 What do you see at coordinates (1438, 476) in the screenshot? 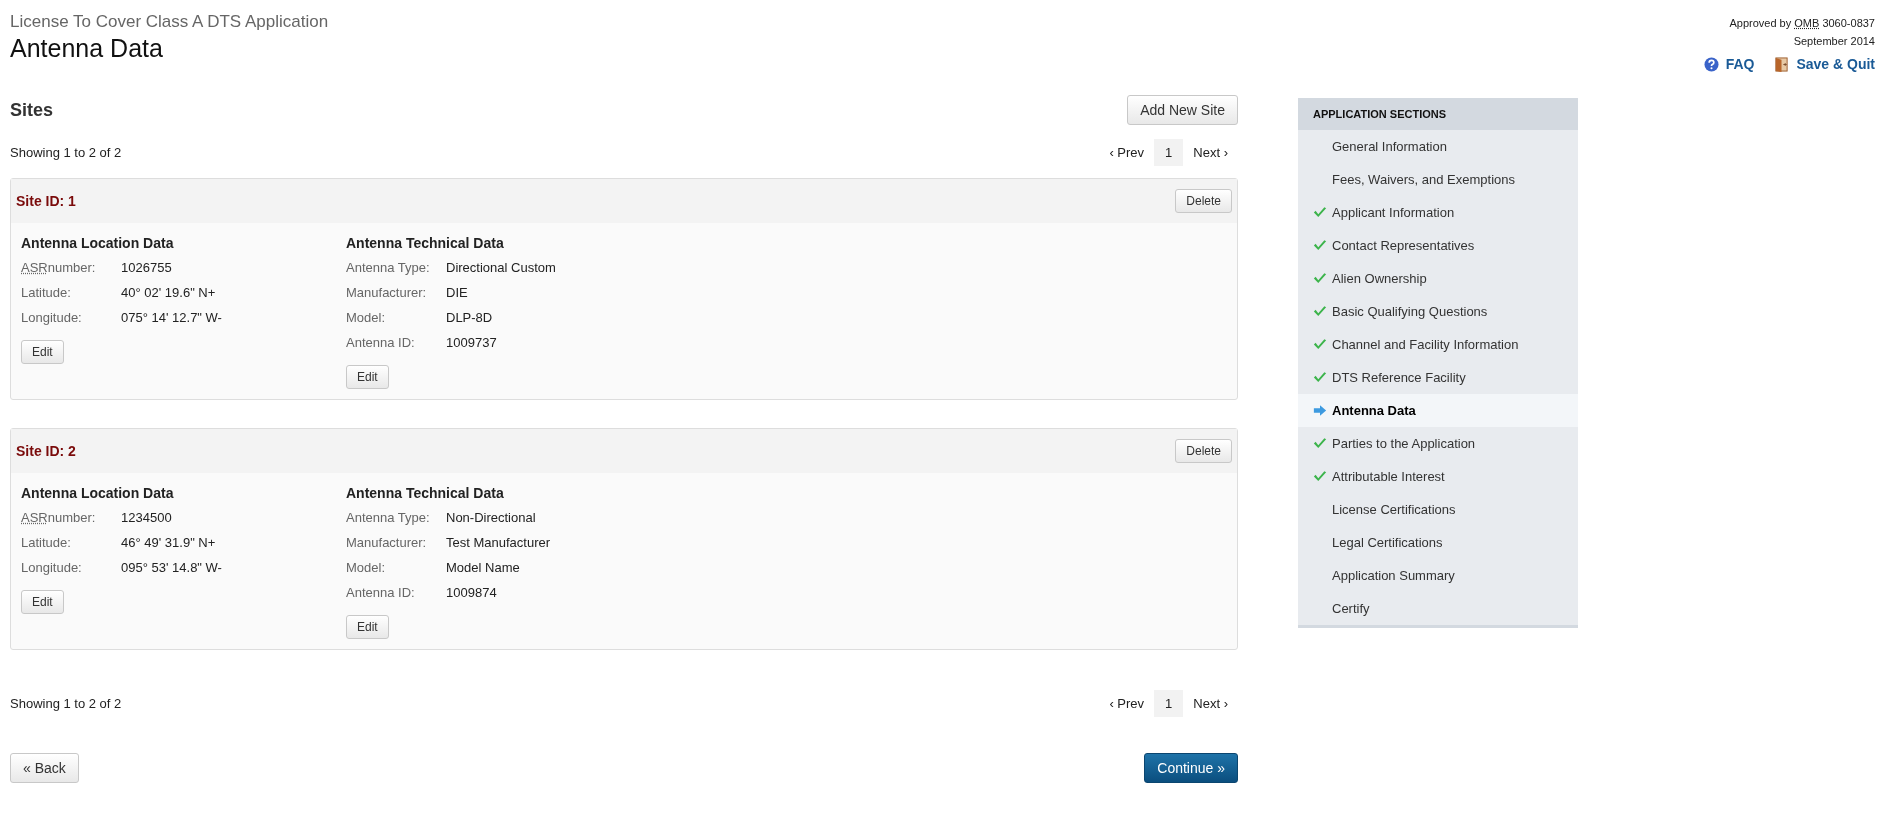
I see `section-nav-item: Attributable Interest` at bounding box center [1438, 476].